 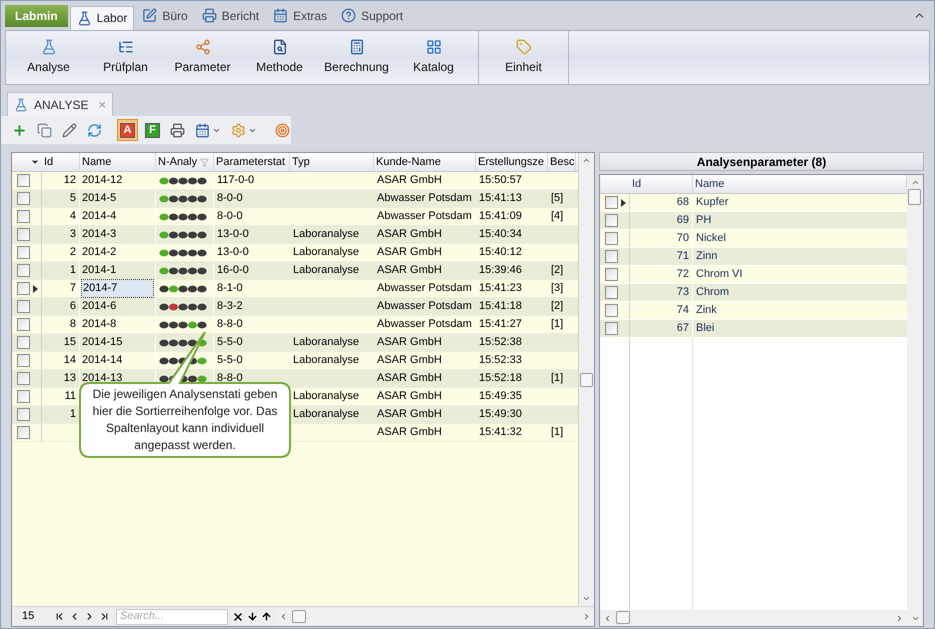 What do you see at coordinates (231, 16) in the screenshot?
I see `ribbon-tab: Bericht` at bounding box center [231, 16].